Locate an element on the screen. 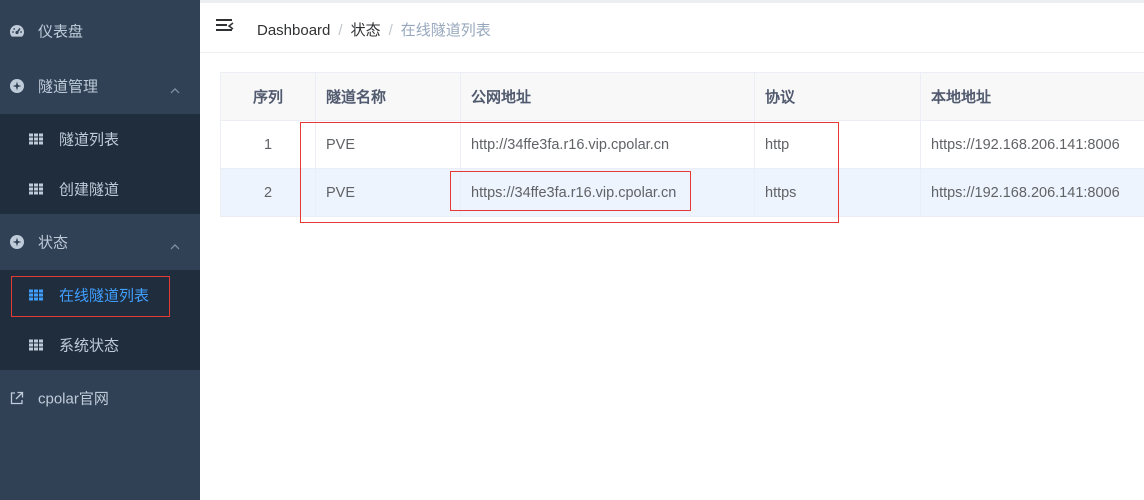  sidebar-item-tunnel-management: 隧道管理 is located at coordinates (100, 86).